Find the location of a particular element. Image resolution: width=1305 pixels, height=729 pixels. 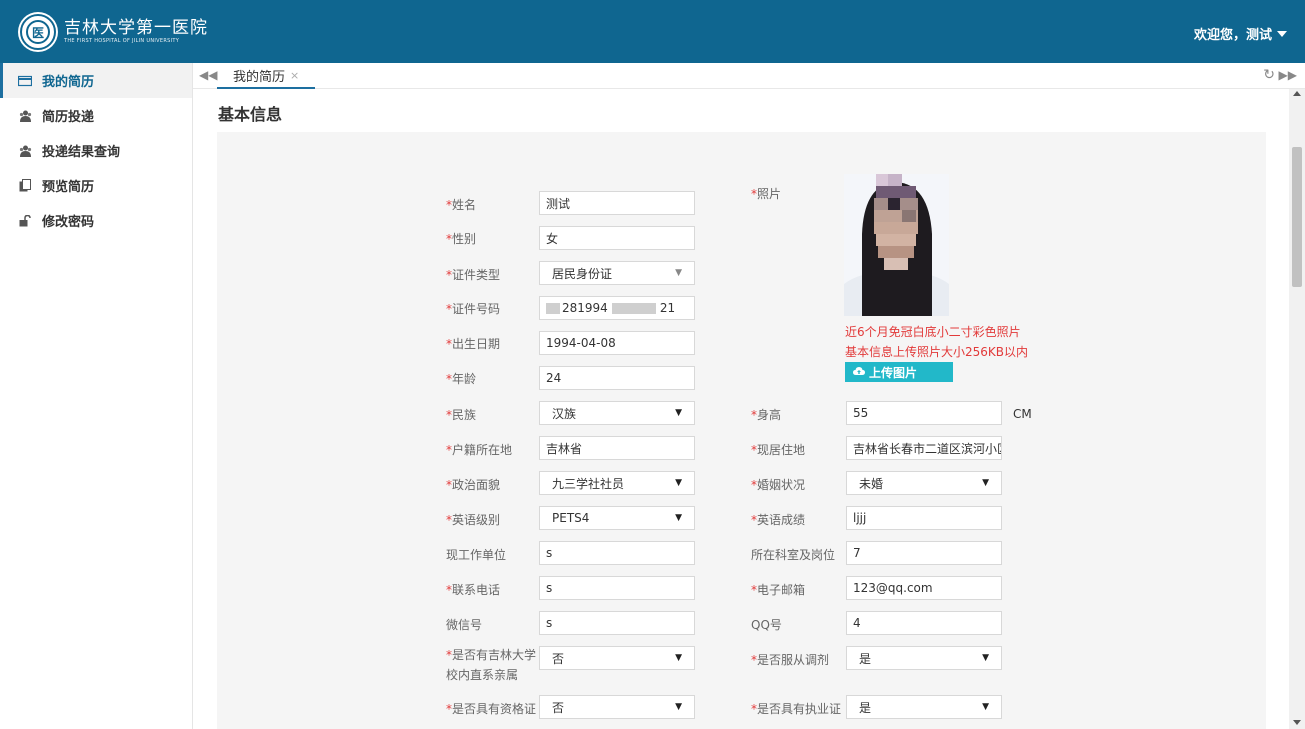

sidebar-item-preview-resume: 预览简历 is located at coordinates (96, 185).